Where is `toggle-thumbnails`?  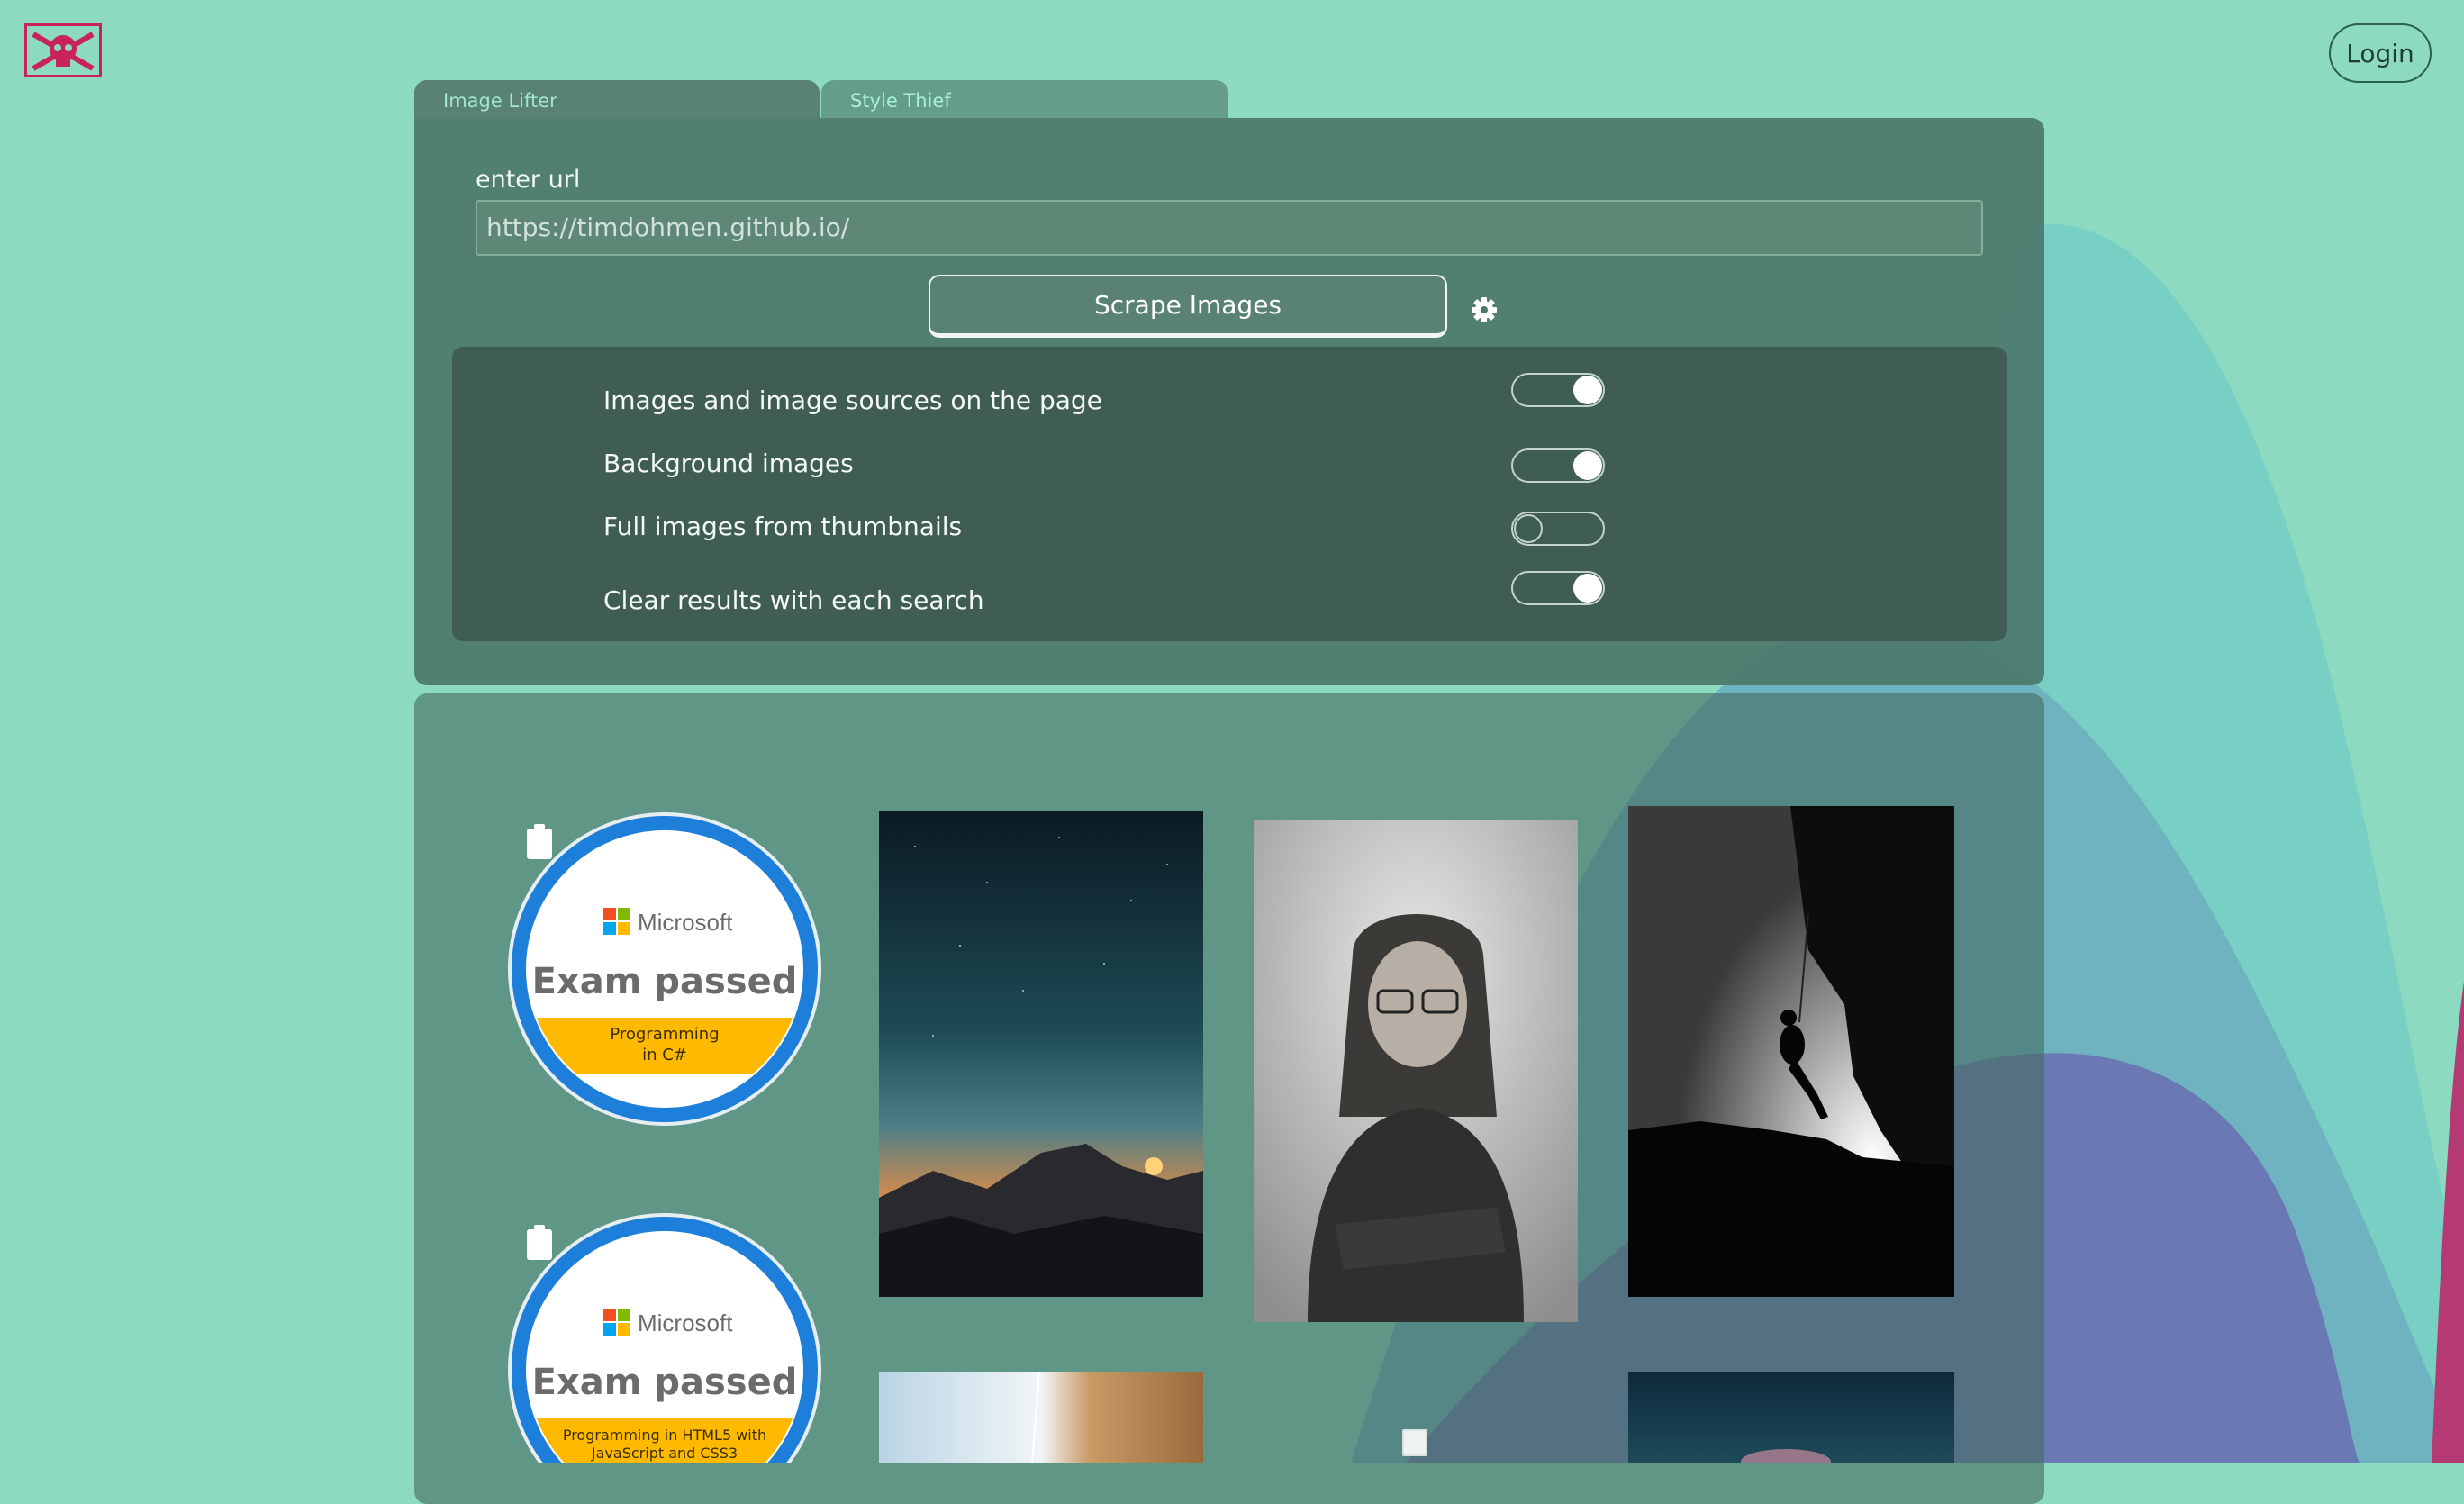 toggle-thumbnails is located at coordinates (1558, 529).